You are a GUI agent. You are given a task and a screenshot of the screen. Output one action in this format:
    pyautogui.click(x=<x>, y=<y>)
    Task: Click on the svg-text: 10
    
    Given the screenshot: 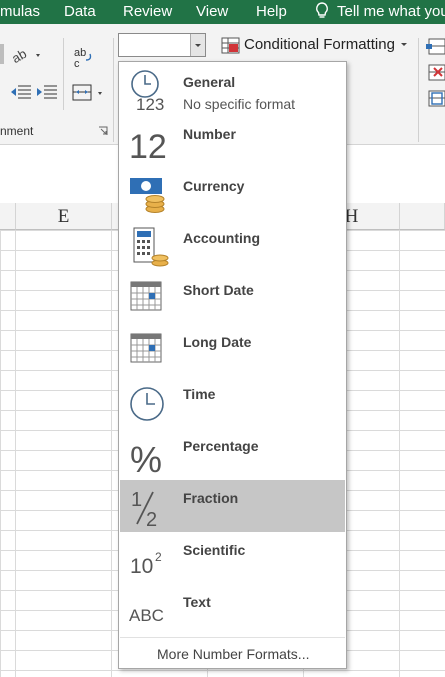 What is the action you would take?
    pyautogui.click(x=141, y=566)
    